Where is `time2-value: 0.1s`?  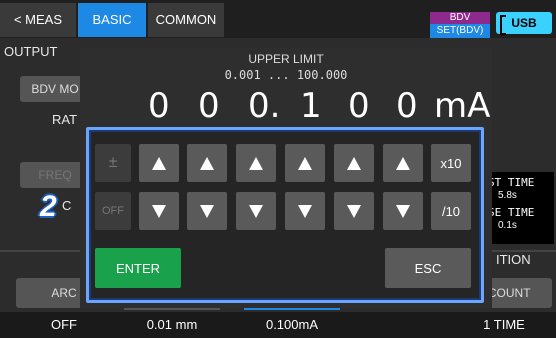
time2-value: 0.1s is located at coordinates (507, 225).